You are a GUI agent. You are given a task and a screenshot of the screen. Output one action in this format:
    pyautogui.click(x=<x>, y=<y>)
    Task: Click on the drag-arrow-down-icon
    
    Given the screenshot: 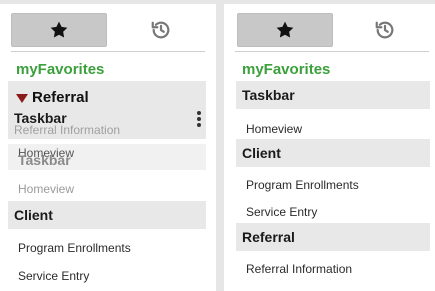 What is the action you would take?
    pyautogui.click(x=22, y=98)
    